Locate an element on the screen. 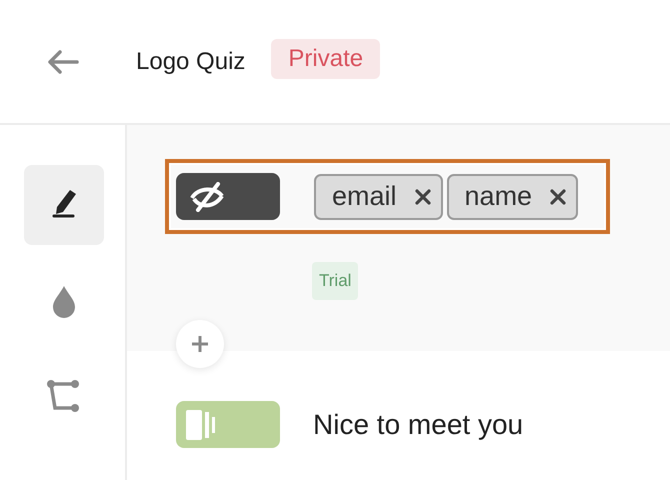 The height and width of the screenshot is (480, 670). message-icon is located at coordinates (202, 425).